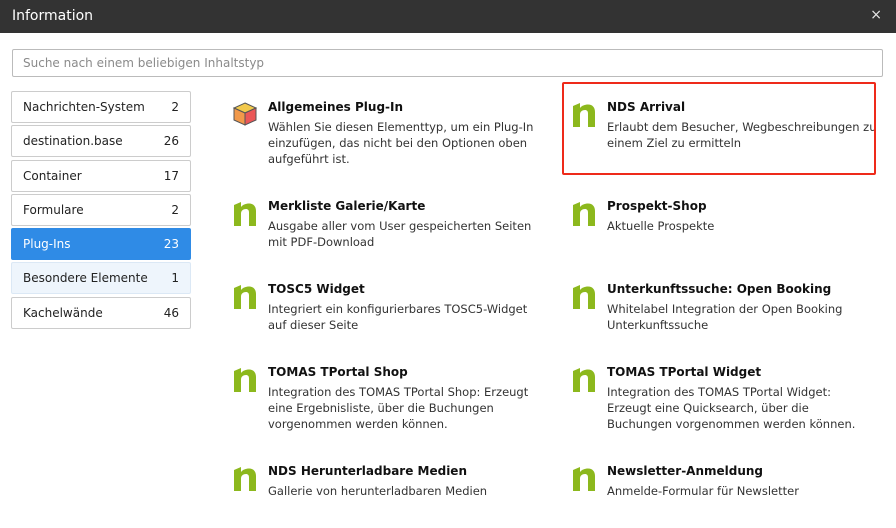  What do you see at coordinates (661, 226) in the screenshot?
I see `element-description: Aktuelle Prospekte` at bounding box center [661, 226].